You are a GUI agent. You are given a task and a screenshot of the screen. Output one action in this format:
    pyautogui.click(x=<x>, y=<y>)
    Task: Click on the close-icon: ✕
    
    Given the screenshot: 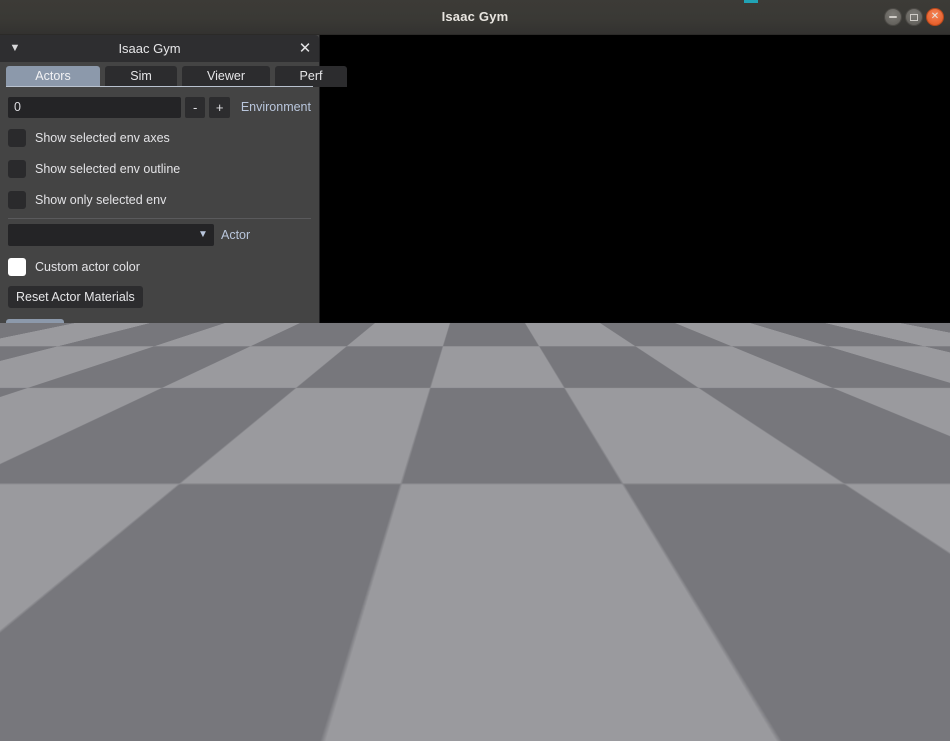 What is the action you would take?
    pyautogui.click(x=935, y=16)
    